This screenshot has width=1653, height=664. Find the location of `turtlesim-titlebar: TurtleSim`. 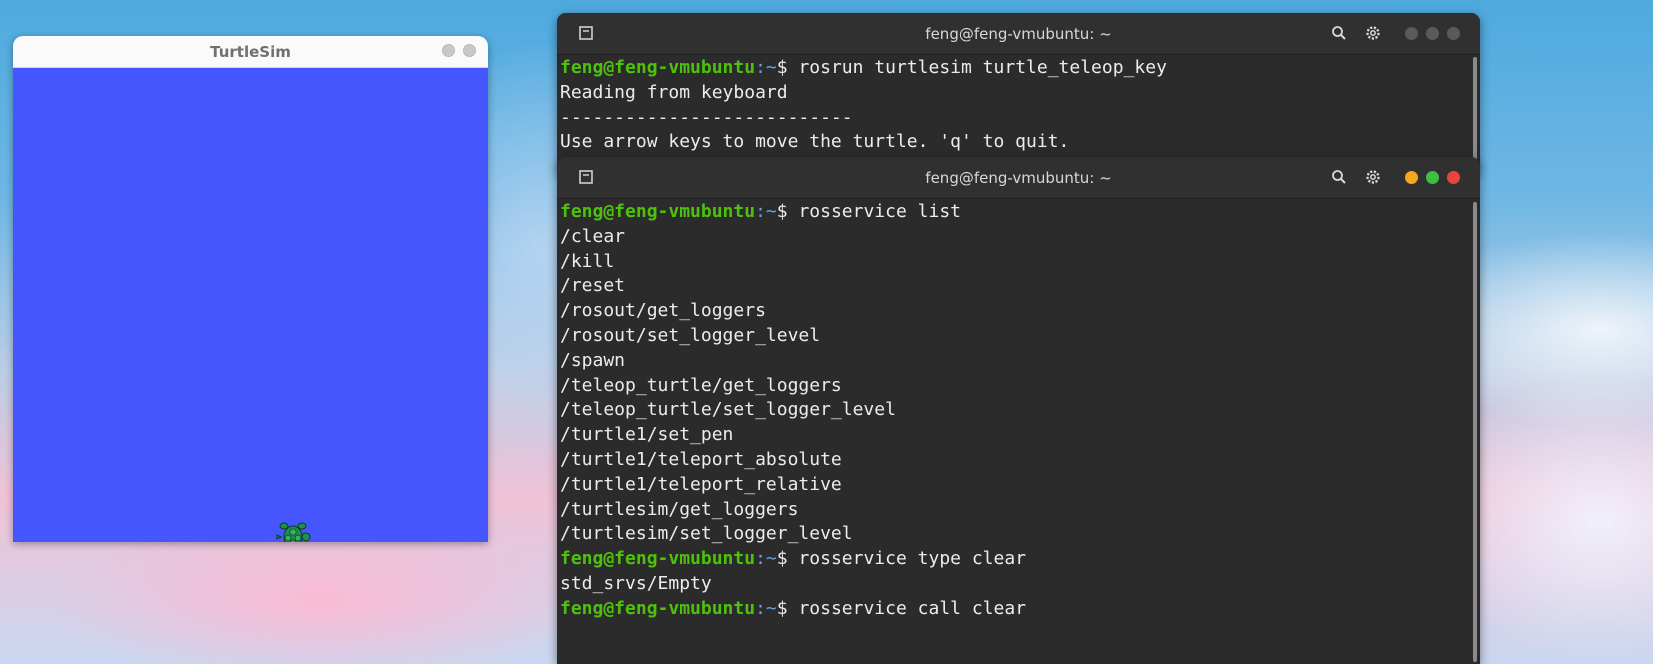

turtlesim-titlebar: TurtleSim is located at coordinates (250, 52).